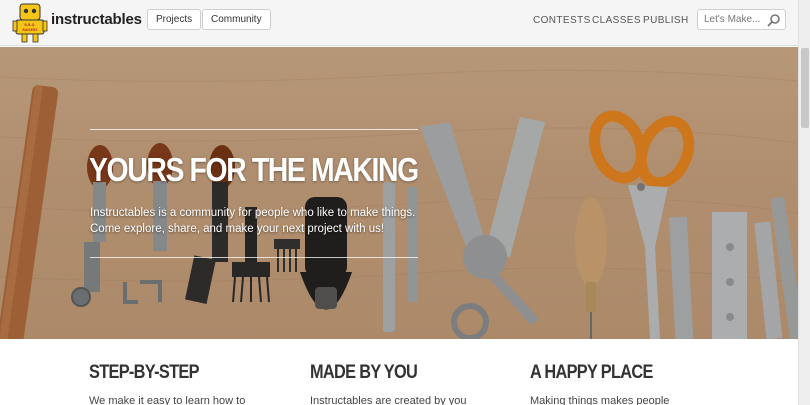 The width and height of the screenshot is (810, 405). What do you see at coordinates (804, 202) in the screenshot?
I see `page-scrollbar` at bounding box center [804, 202].